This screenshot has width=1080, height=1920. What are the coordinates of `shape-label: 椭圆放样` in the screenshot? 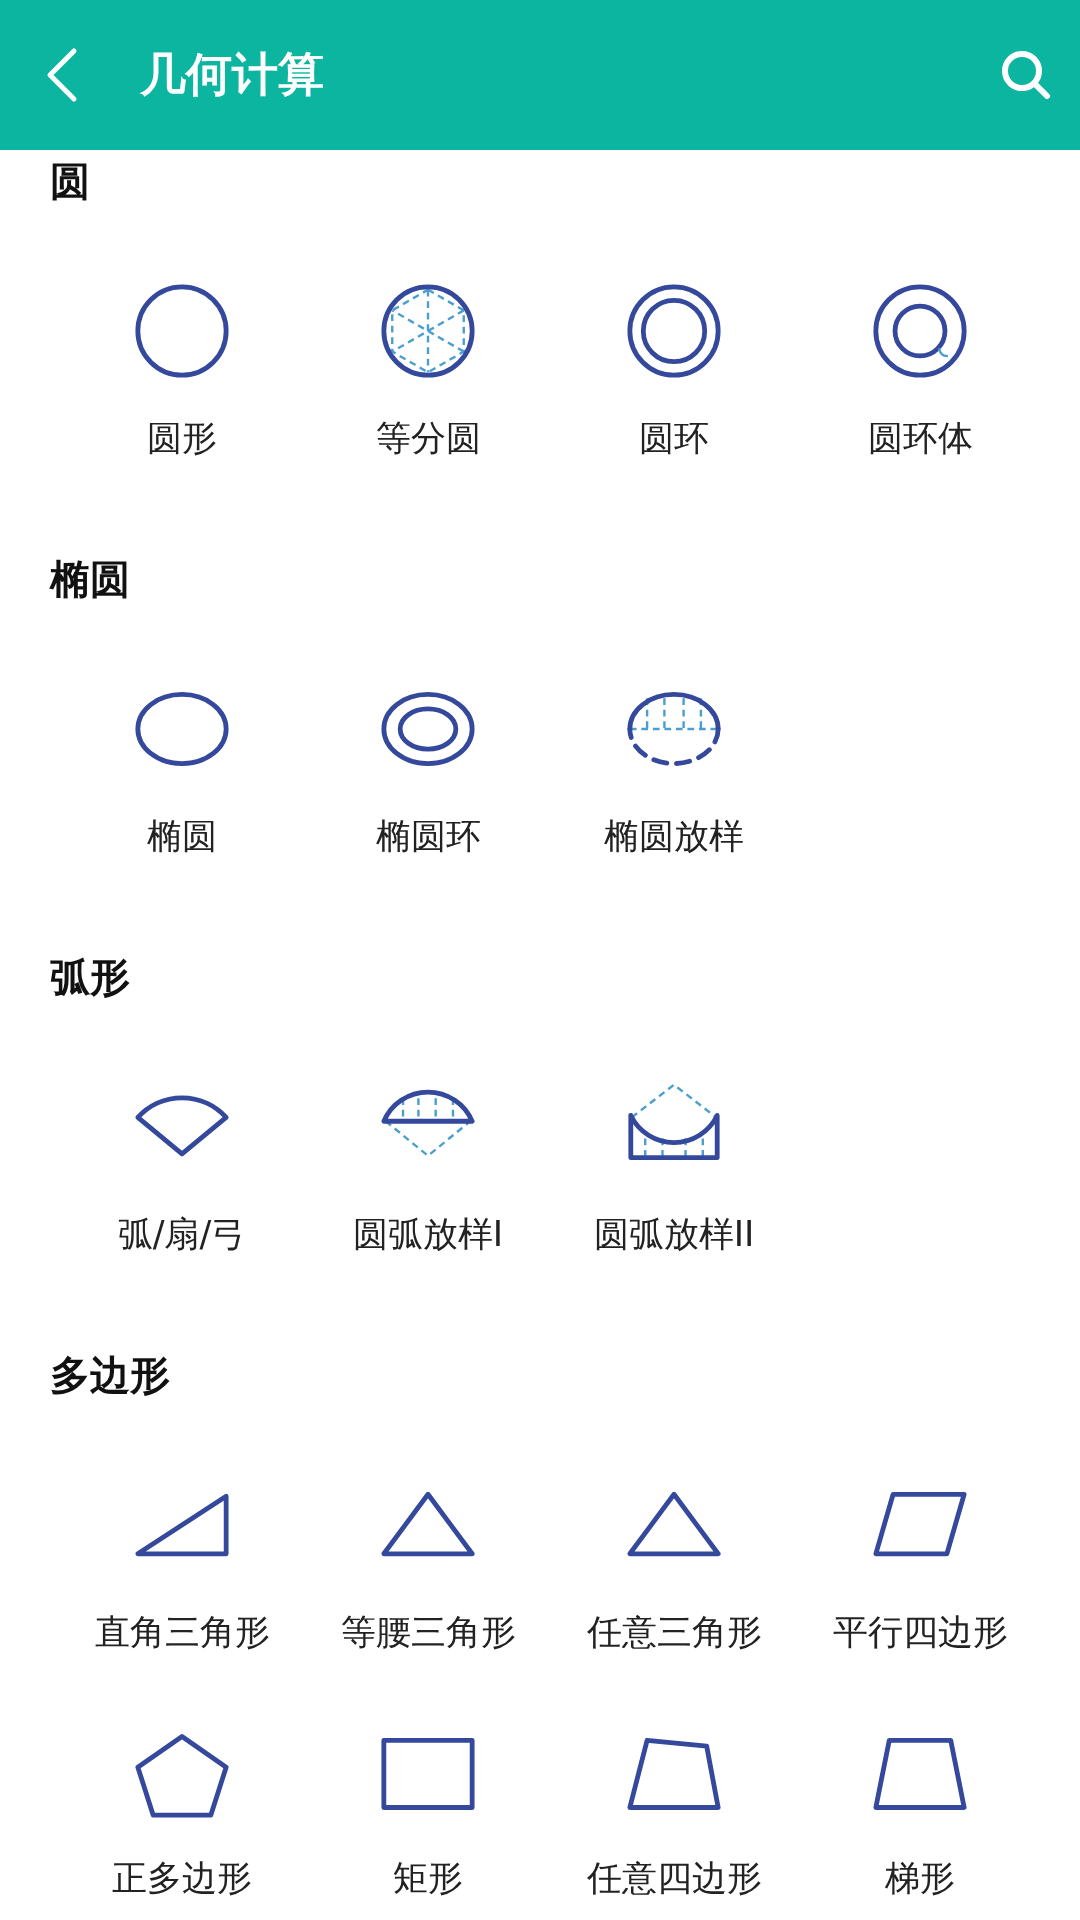 It's located at (674, 836).